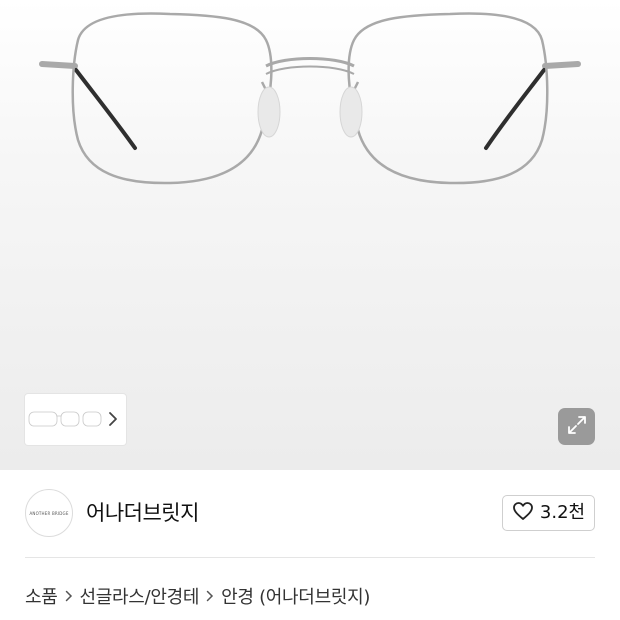 This screenshot has height=620, width=620. Describe the element at coordinates (523, 513) in the screenshot. I see `heart-icon` at that location.